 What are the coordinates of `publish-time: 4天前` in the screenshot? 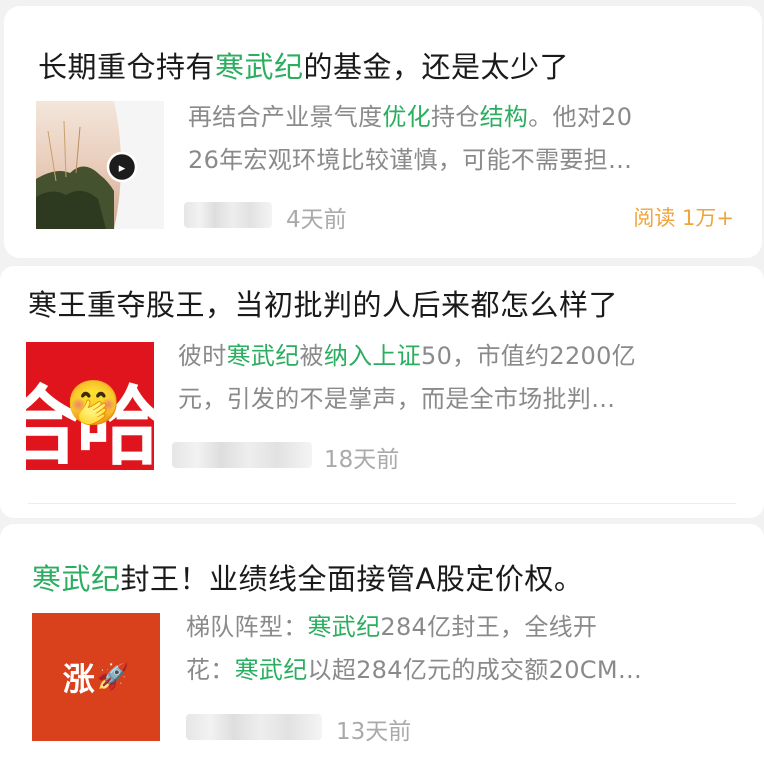 It's located at (316, 220).